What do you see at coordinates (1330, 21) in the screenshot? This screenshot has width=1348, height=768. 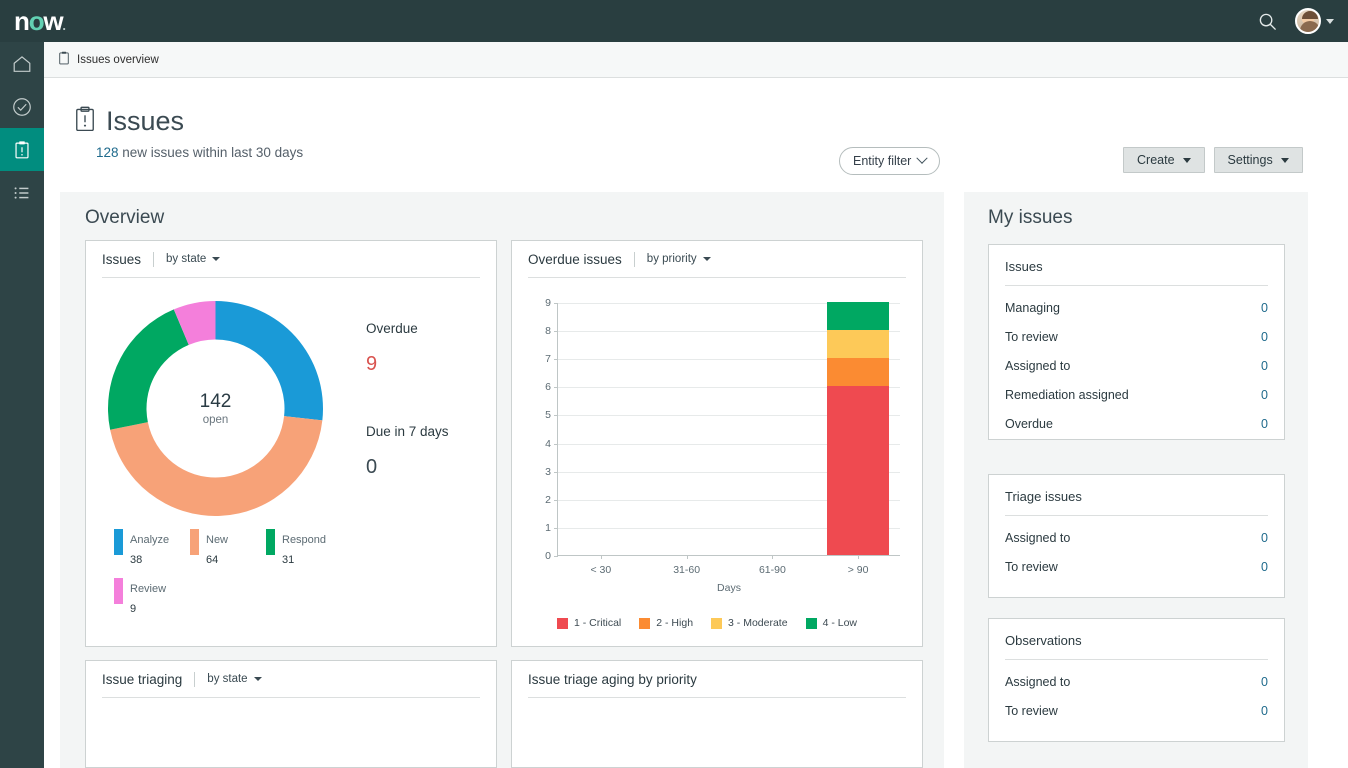 I see `chevron-down-icon` at bounding box center [1330, 21].